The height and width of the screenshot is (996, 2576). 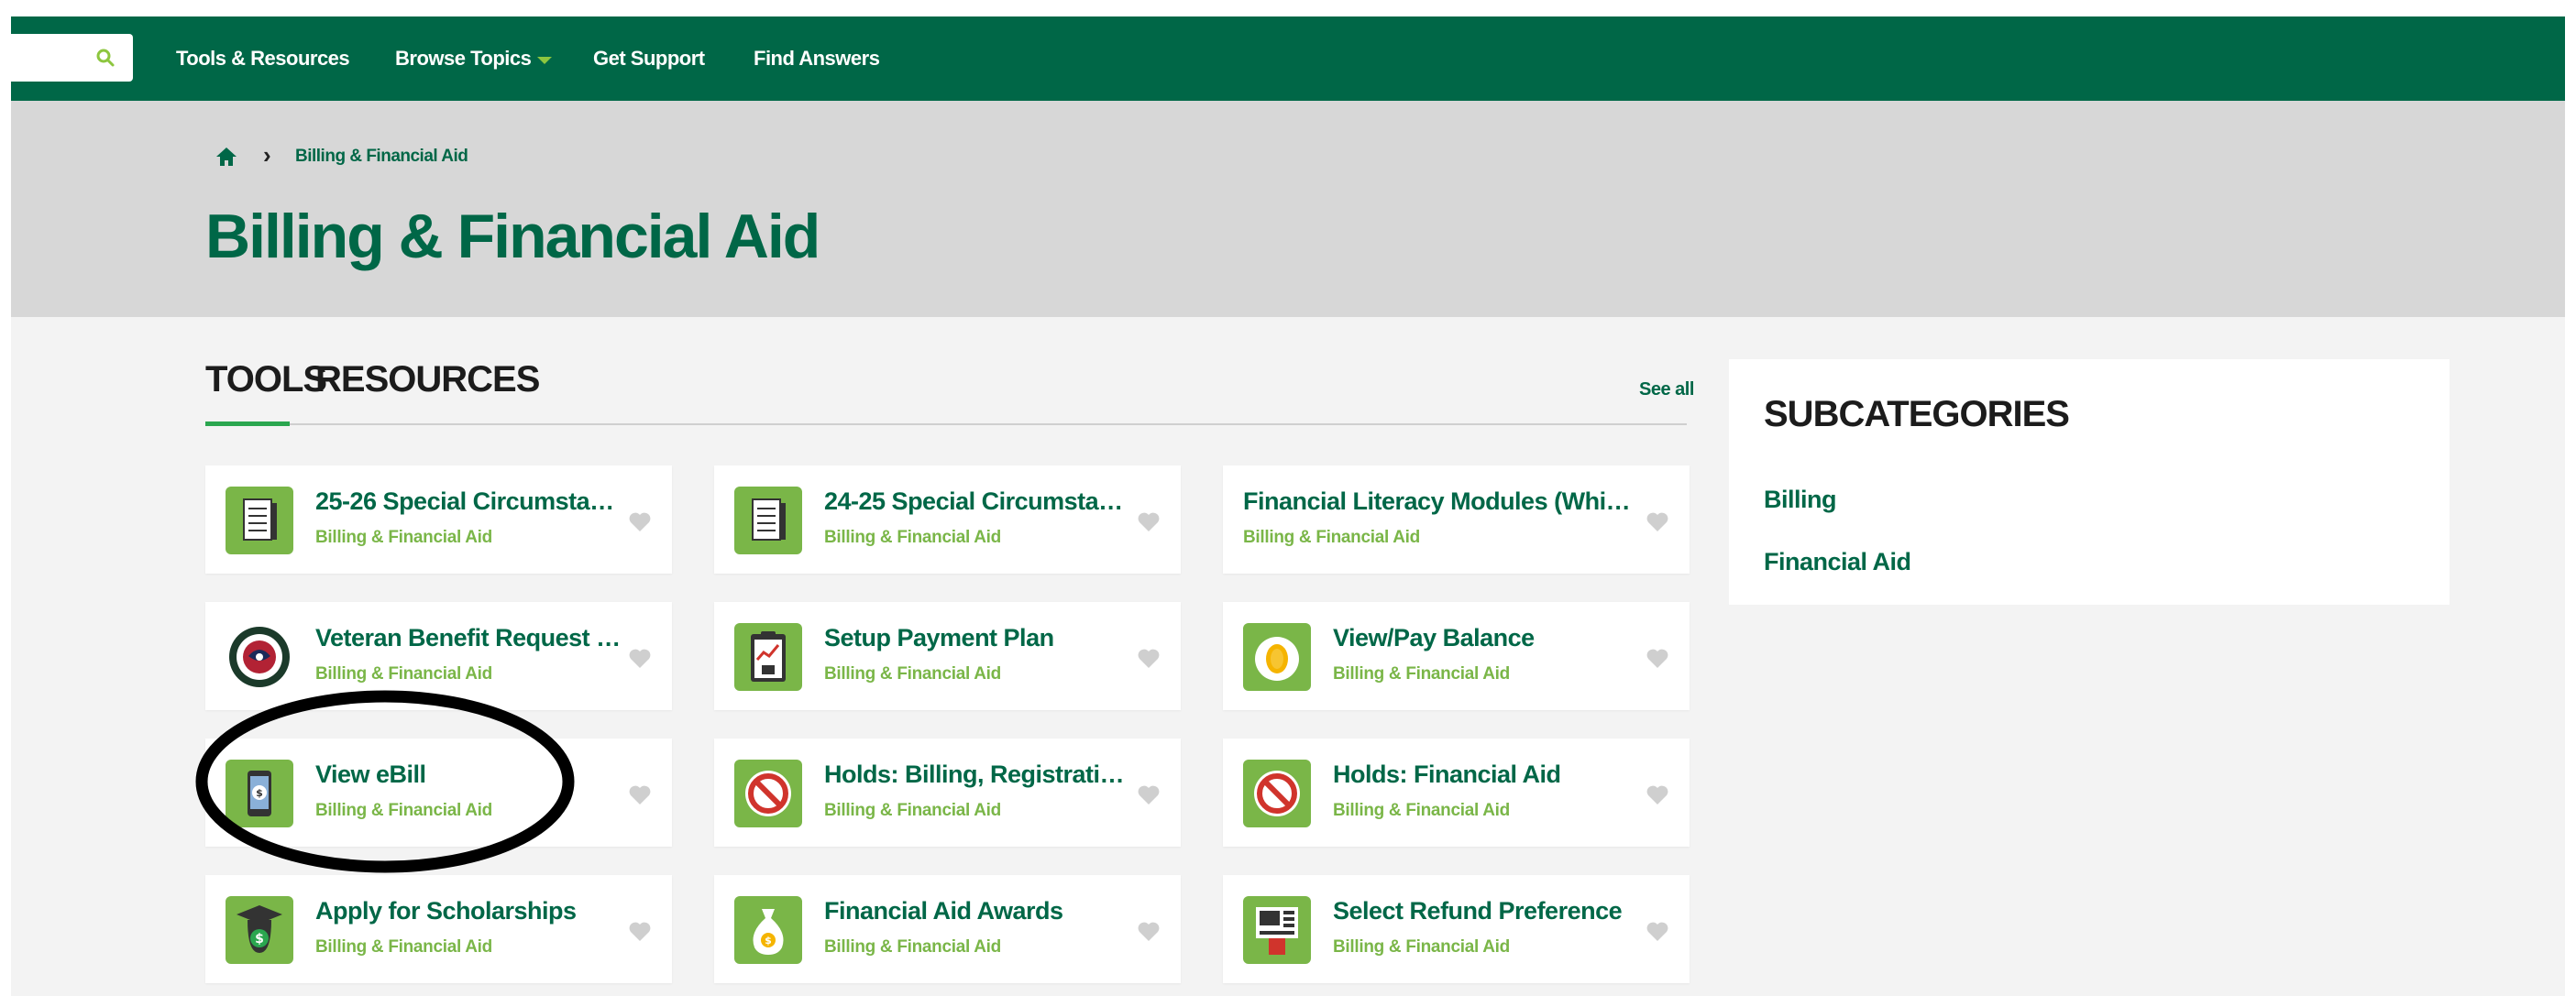 What do you see at coordinates (266, 379) in the screenshot?
I see `tab-tools: TOOLS` at bounding box center [266, 379].